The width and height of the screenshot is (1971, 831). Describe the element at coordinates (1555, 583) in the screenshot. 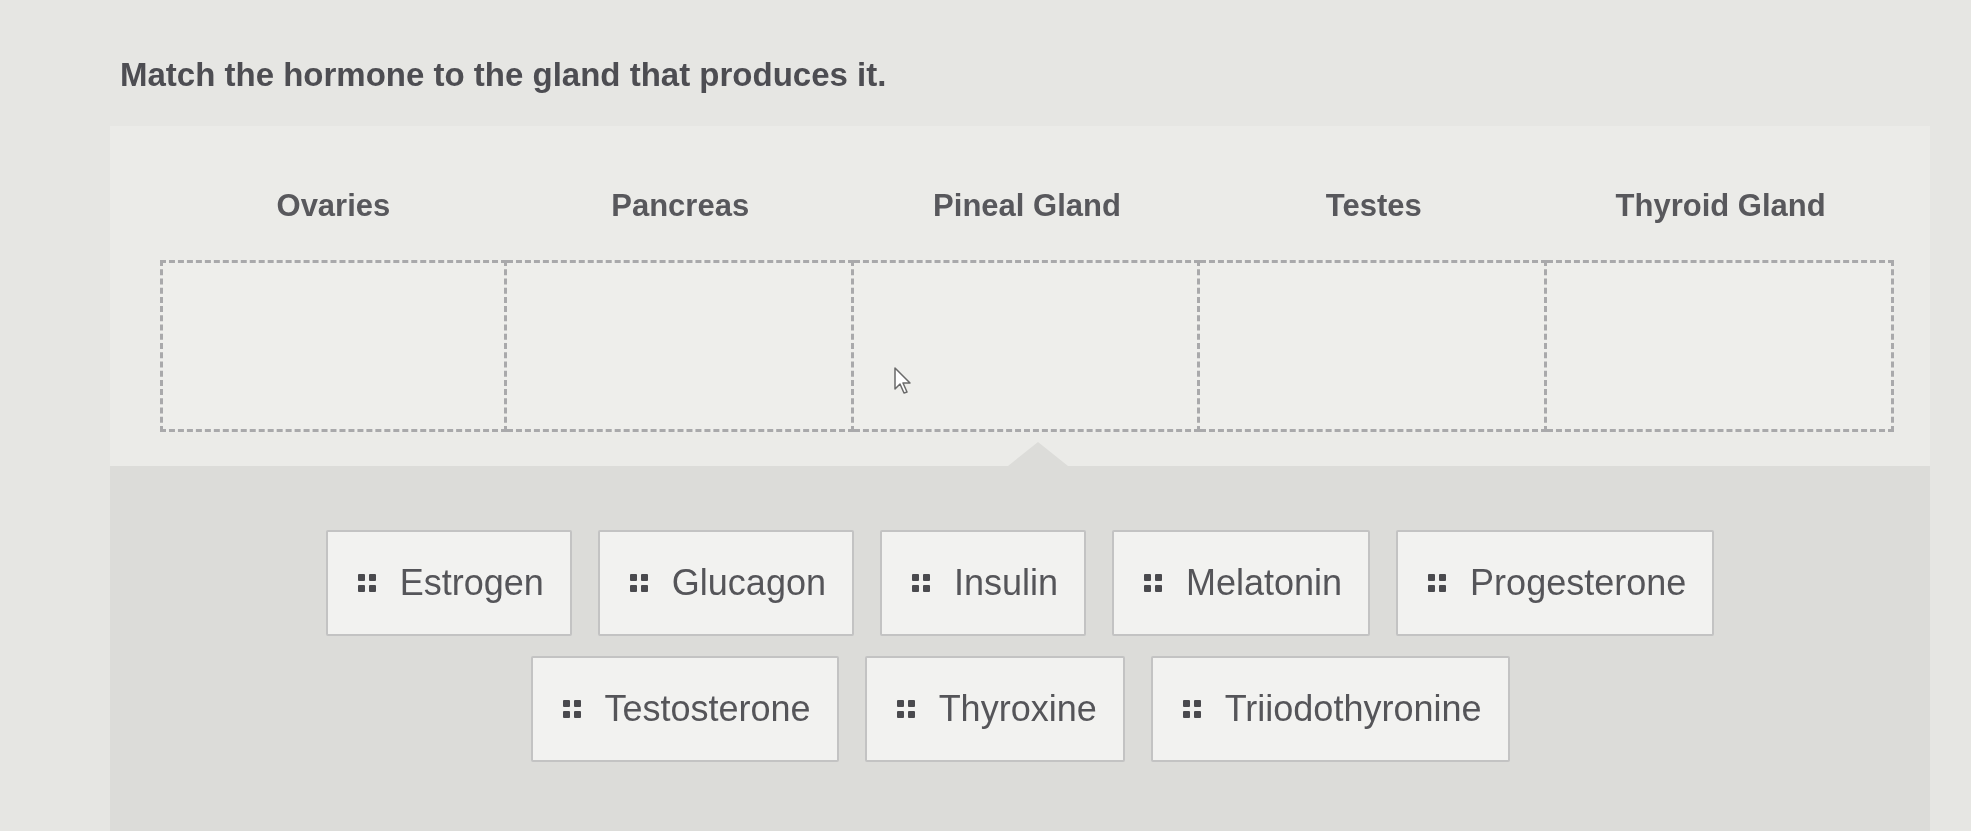

I see `hormone-chip: Progesterone` at that location.